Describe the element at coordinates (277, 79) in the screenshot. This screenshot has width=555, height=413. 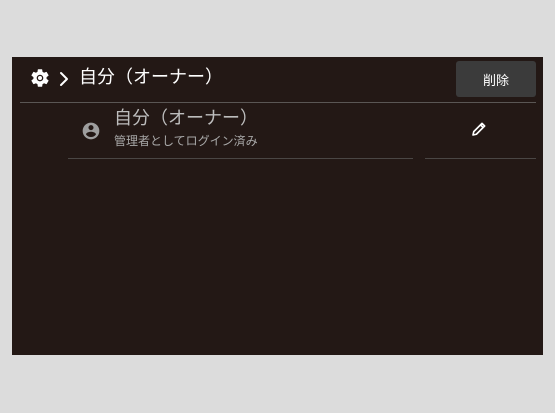
I see `header-bar: 自分（オーナー） 削除` at that location.